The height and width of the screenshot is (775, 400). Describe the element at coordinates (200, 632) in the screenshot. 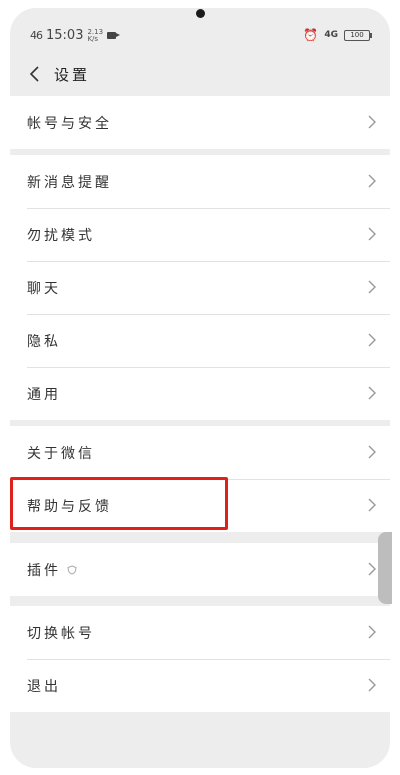

I see `row-switch-account: 切换帐号` at that location.